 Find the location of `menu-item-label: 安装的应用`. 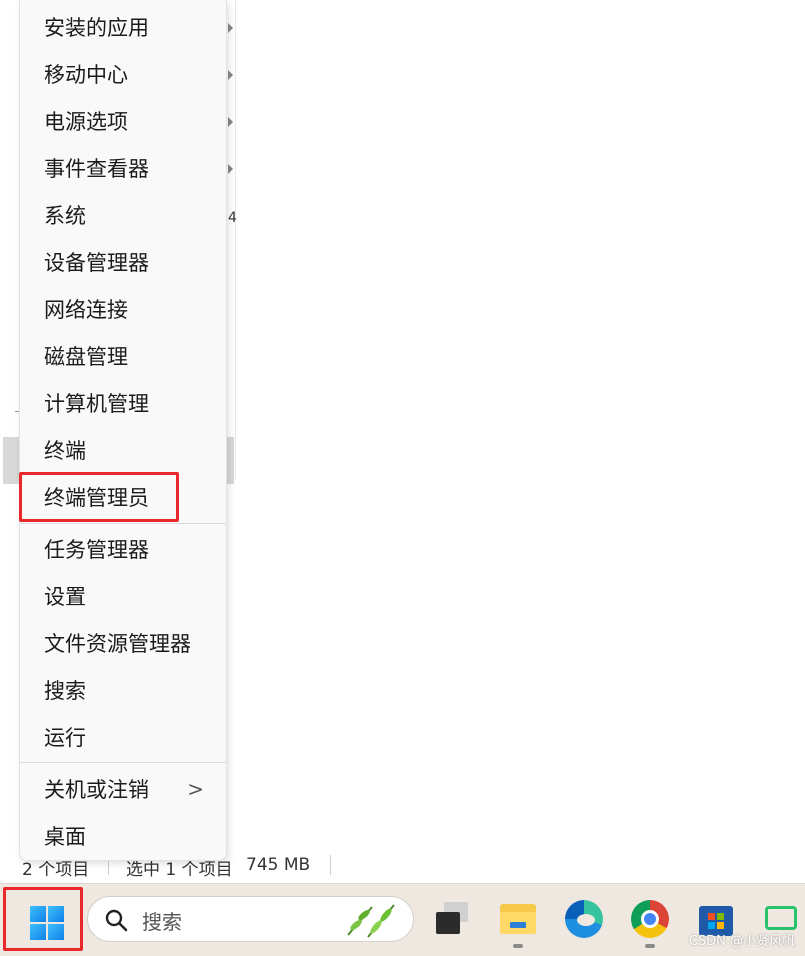

menu-item-label: 安装的应用 is located at coordinates (96, 28).